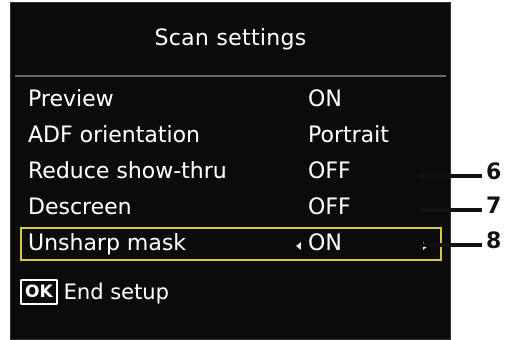 This screenshot has height=340, width=509. I want to click on menu-item-label: Preview, so click(71, 99).